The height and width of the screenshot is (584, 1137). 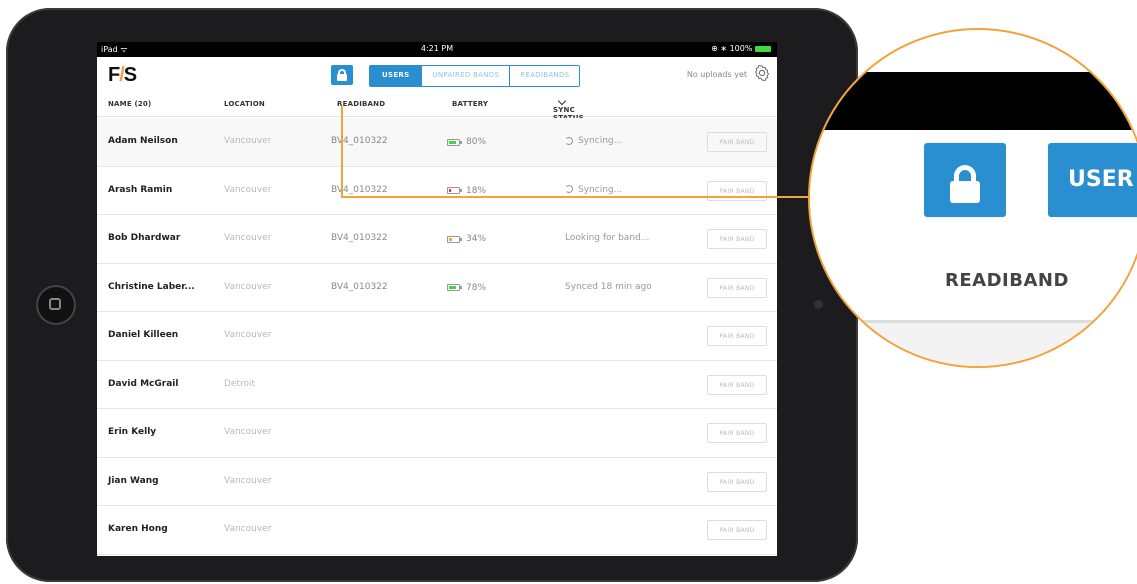 I want to click on table-row: David McGrail Detroit PAIR BAND, so click(x=437, y=385).